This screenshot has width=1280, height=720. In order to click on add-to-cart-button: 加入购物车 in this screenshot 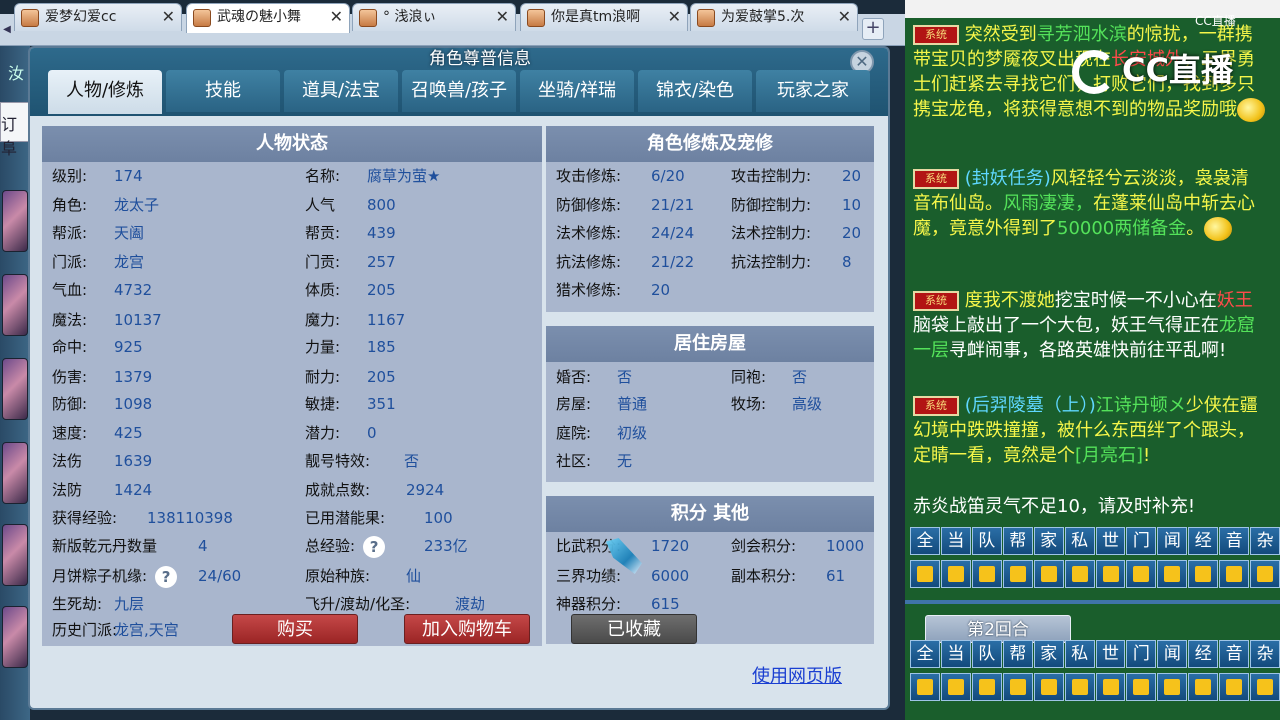, I will do `click(467, 629)`.